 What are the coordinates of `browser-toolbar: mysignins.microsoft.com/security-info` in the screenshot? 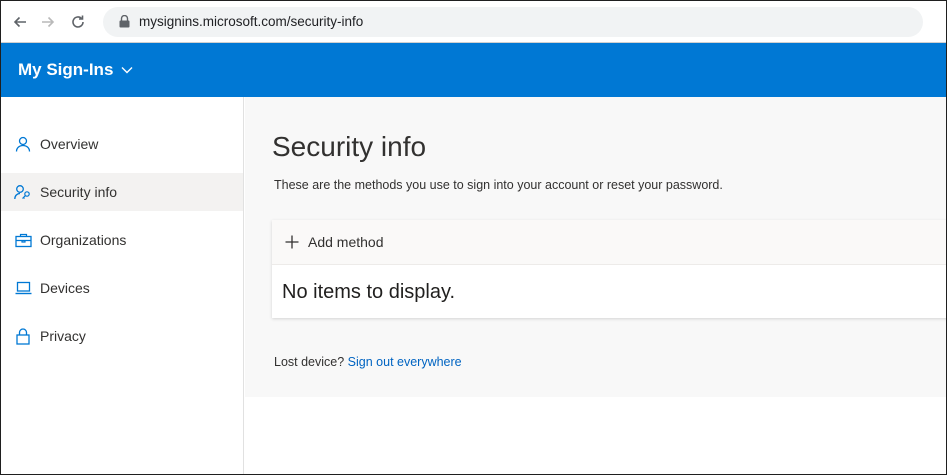 It's located at (473, 22).